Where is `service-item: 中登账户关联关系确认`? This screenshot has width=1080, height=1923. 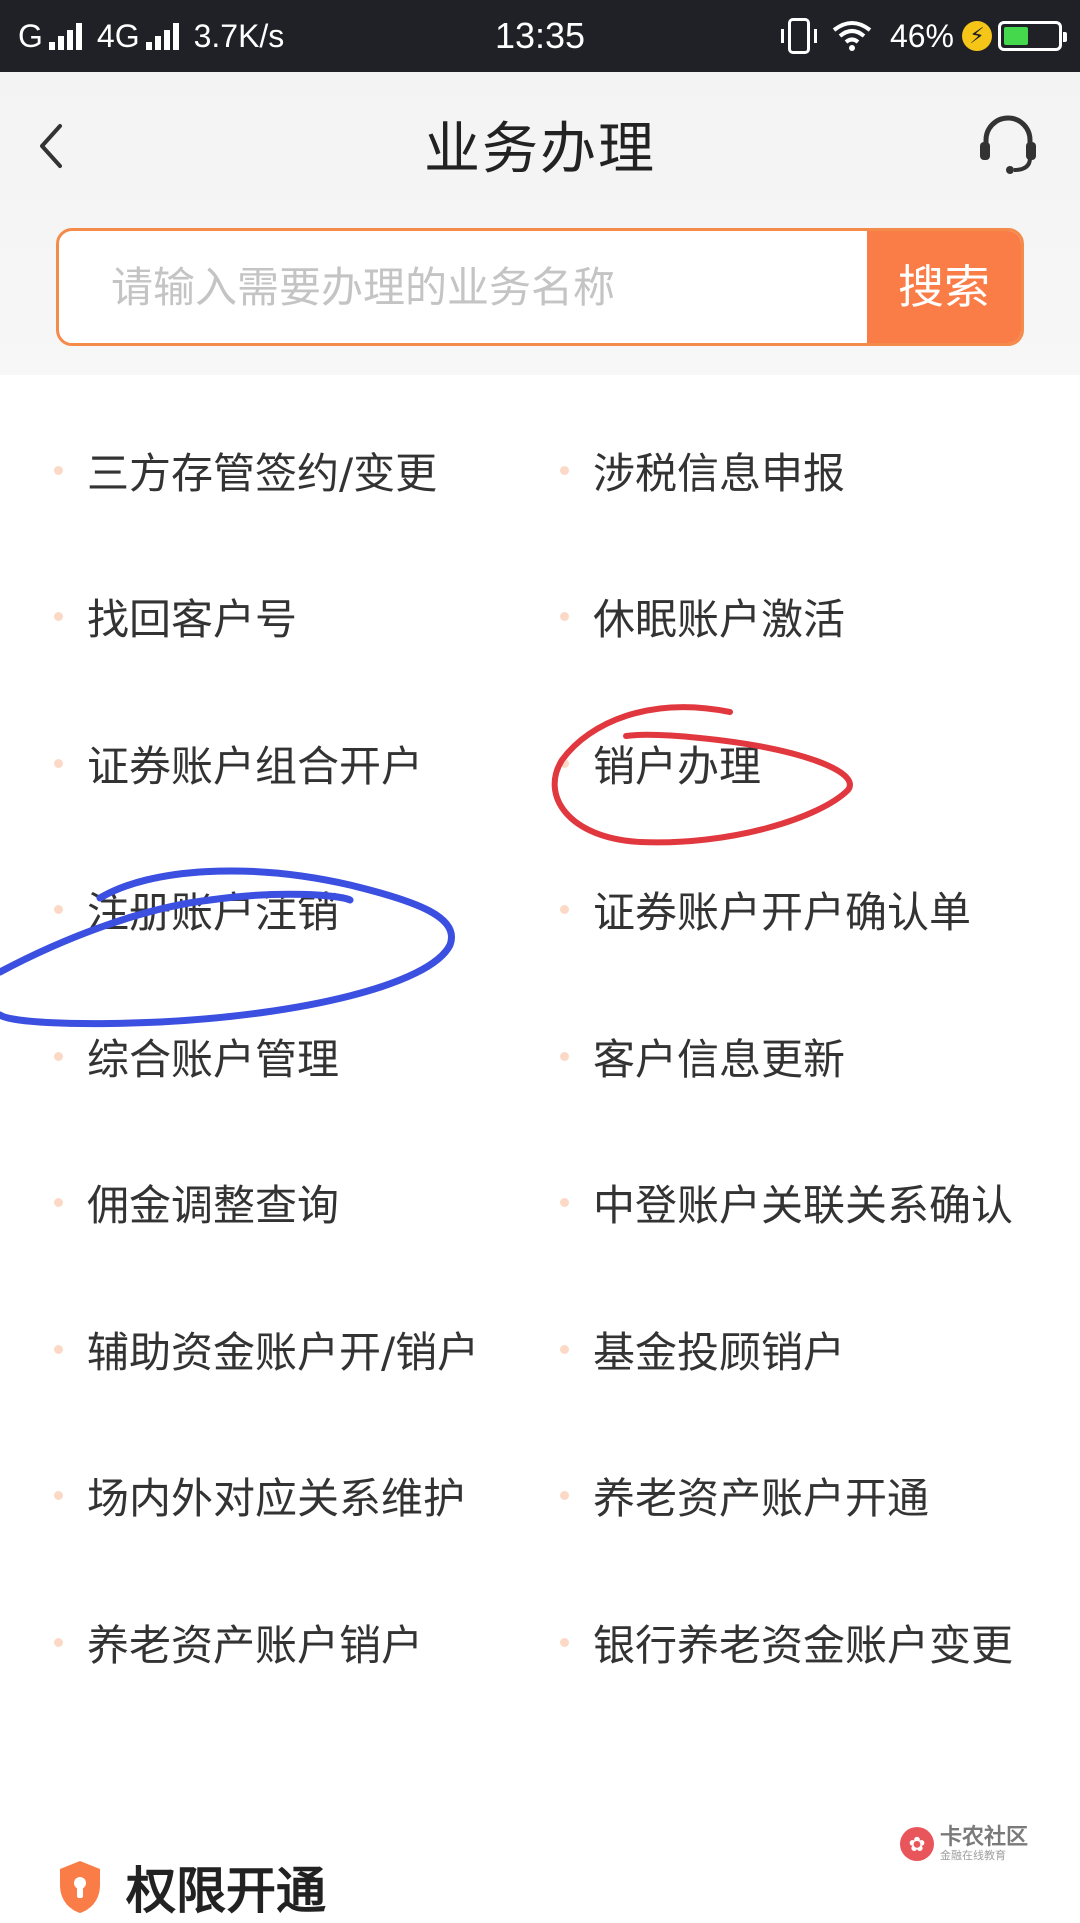 service-item: 中登账户关联关系确认 is located at coordinates (786, 1203).